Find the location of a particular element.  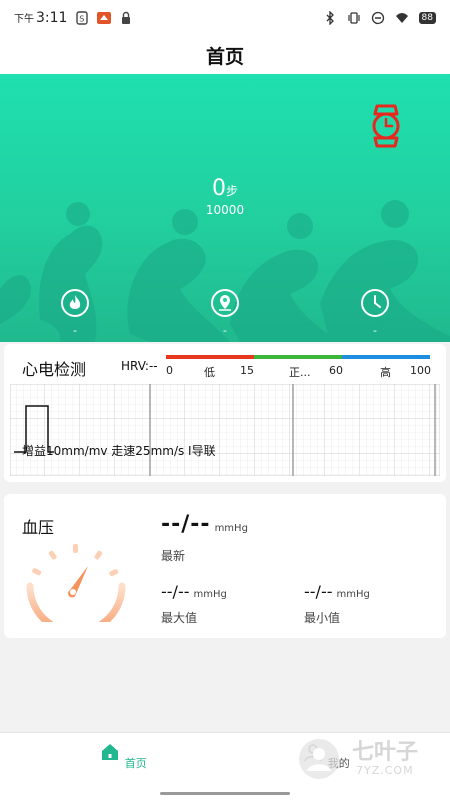

step-goal: 10000 is located at coordinates (225, 210).